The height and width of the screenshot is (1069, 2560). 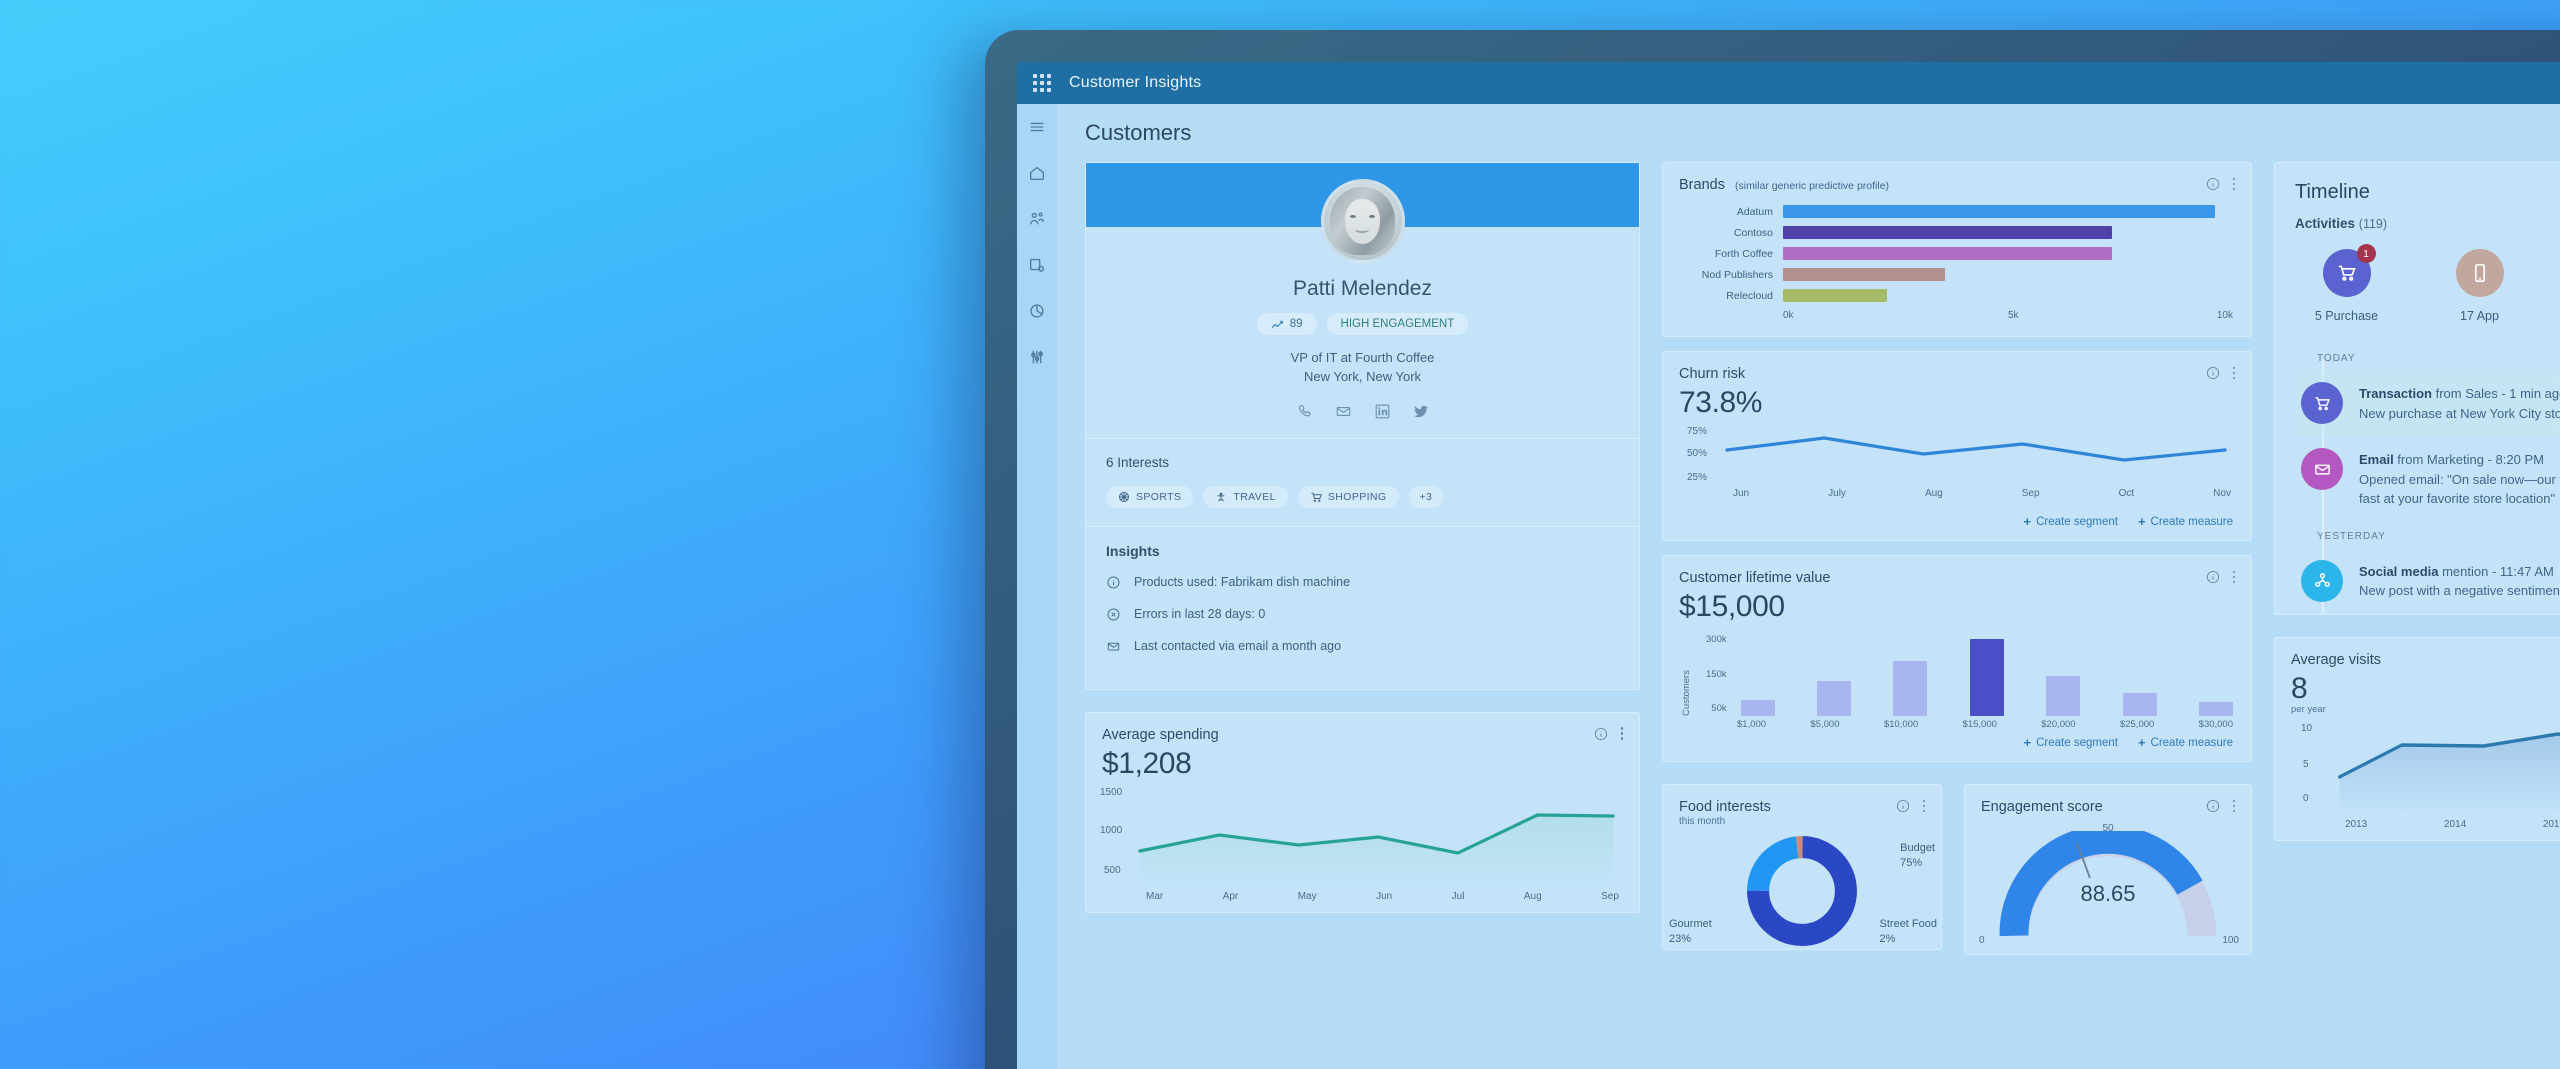 I want to click on activity-summary-purchase: 1 5 Purchase, so click(x=2346, y=283).